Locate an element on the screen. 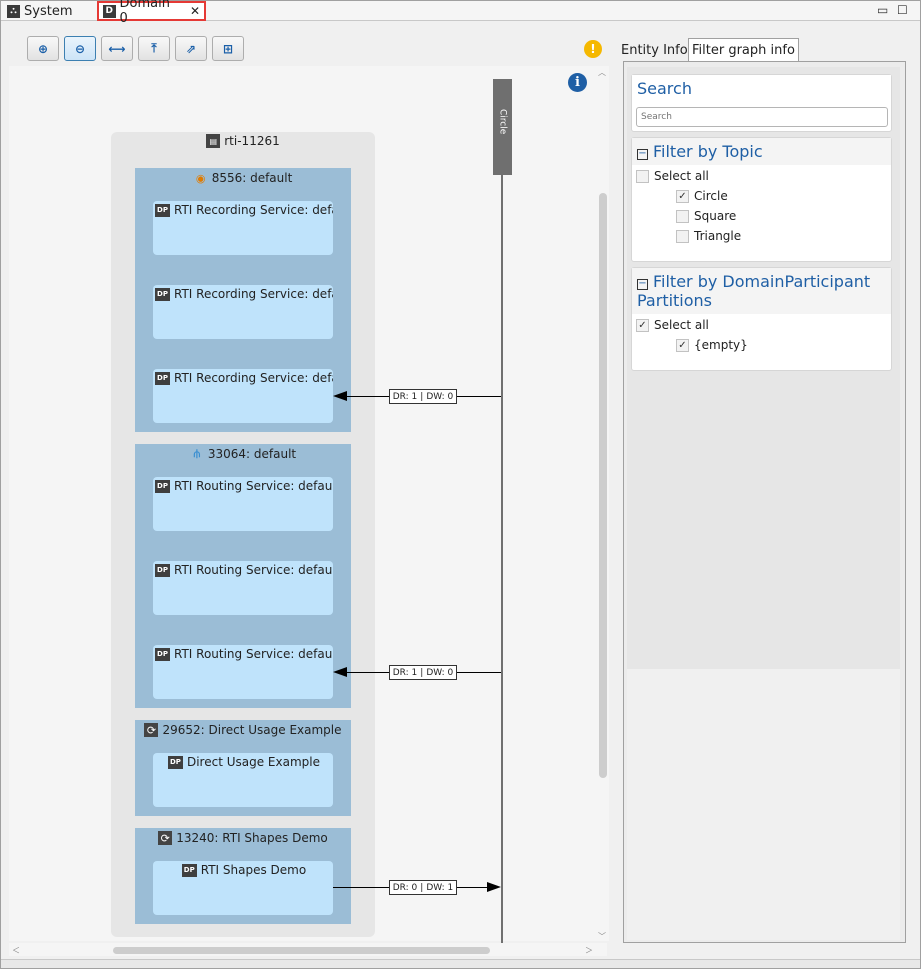 Image resolution: width=921 pixels, height=969 pixels. topic-item-square: Square is located at coordinates (706, 216).